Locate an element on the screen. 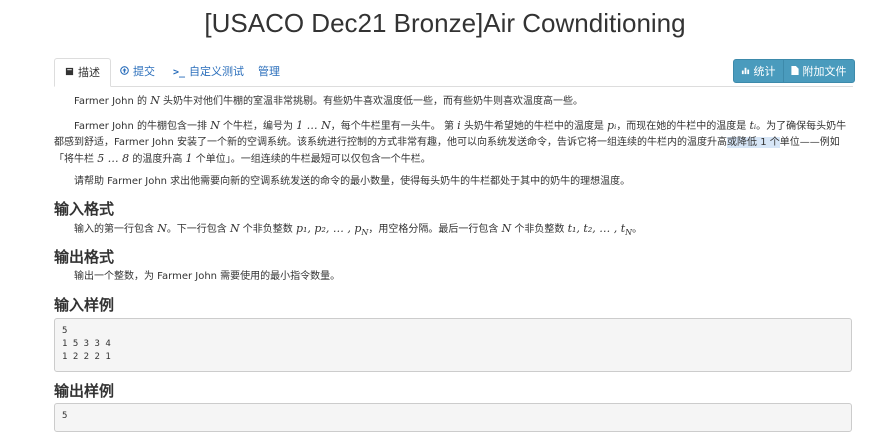 This screenshot has width=890, height=432. text: ，每个牛栏里有一头牛。 第 is located at coordinates (394, 126).